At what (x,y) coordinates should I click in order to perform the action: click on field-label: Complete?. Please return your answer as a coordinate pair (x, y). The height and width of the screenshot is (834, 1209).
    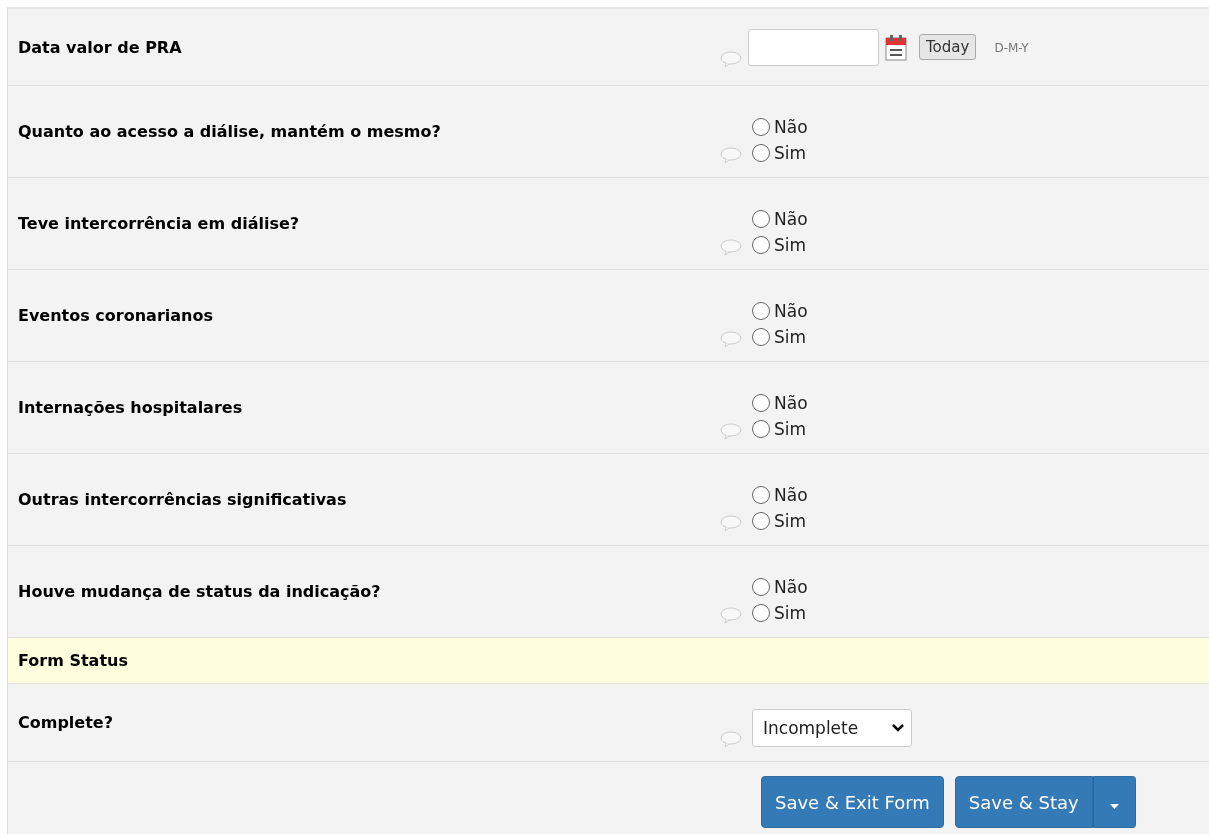
    Looking at the image, I should click on (65, 722).